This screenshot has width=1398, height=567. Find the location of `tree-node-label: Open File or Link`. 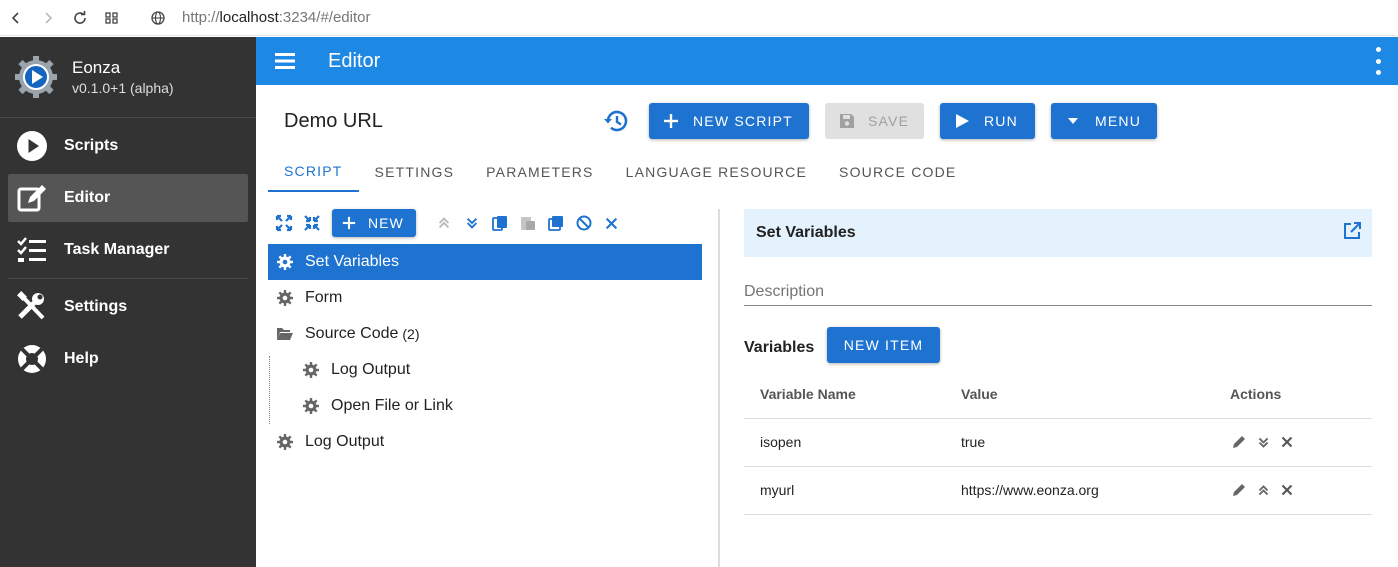

tree-node-label: Open File or Link is located at coordinates (392, 405).